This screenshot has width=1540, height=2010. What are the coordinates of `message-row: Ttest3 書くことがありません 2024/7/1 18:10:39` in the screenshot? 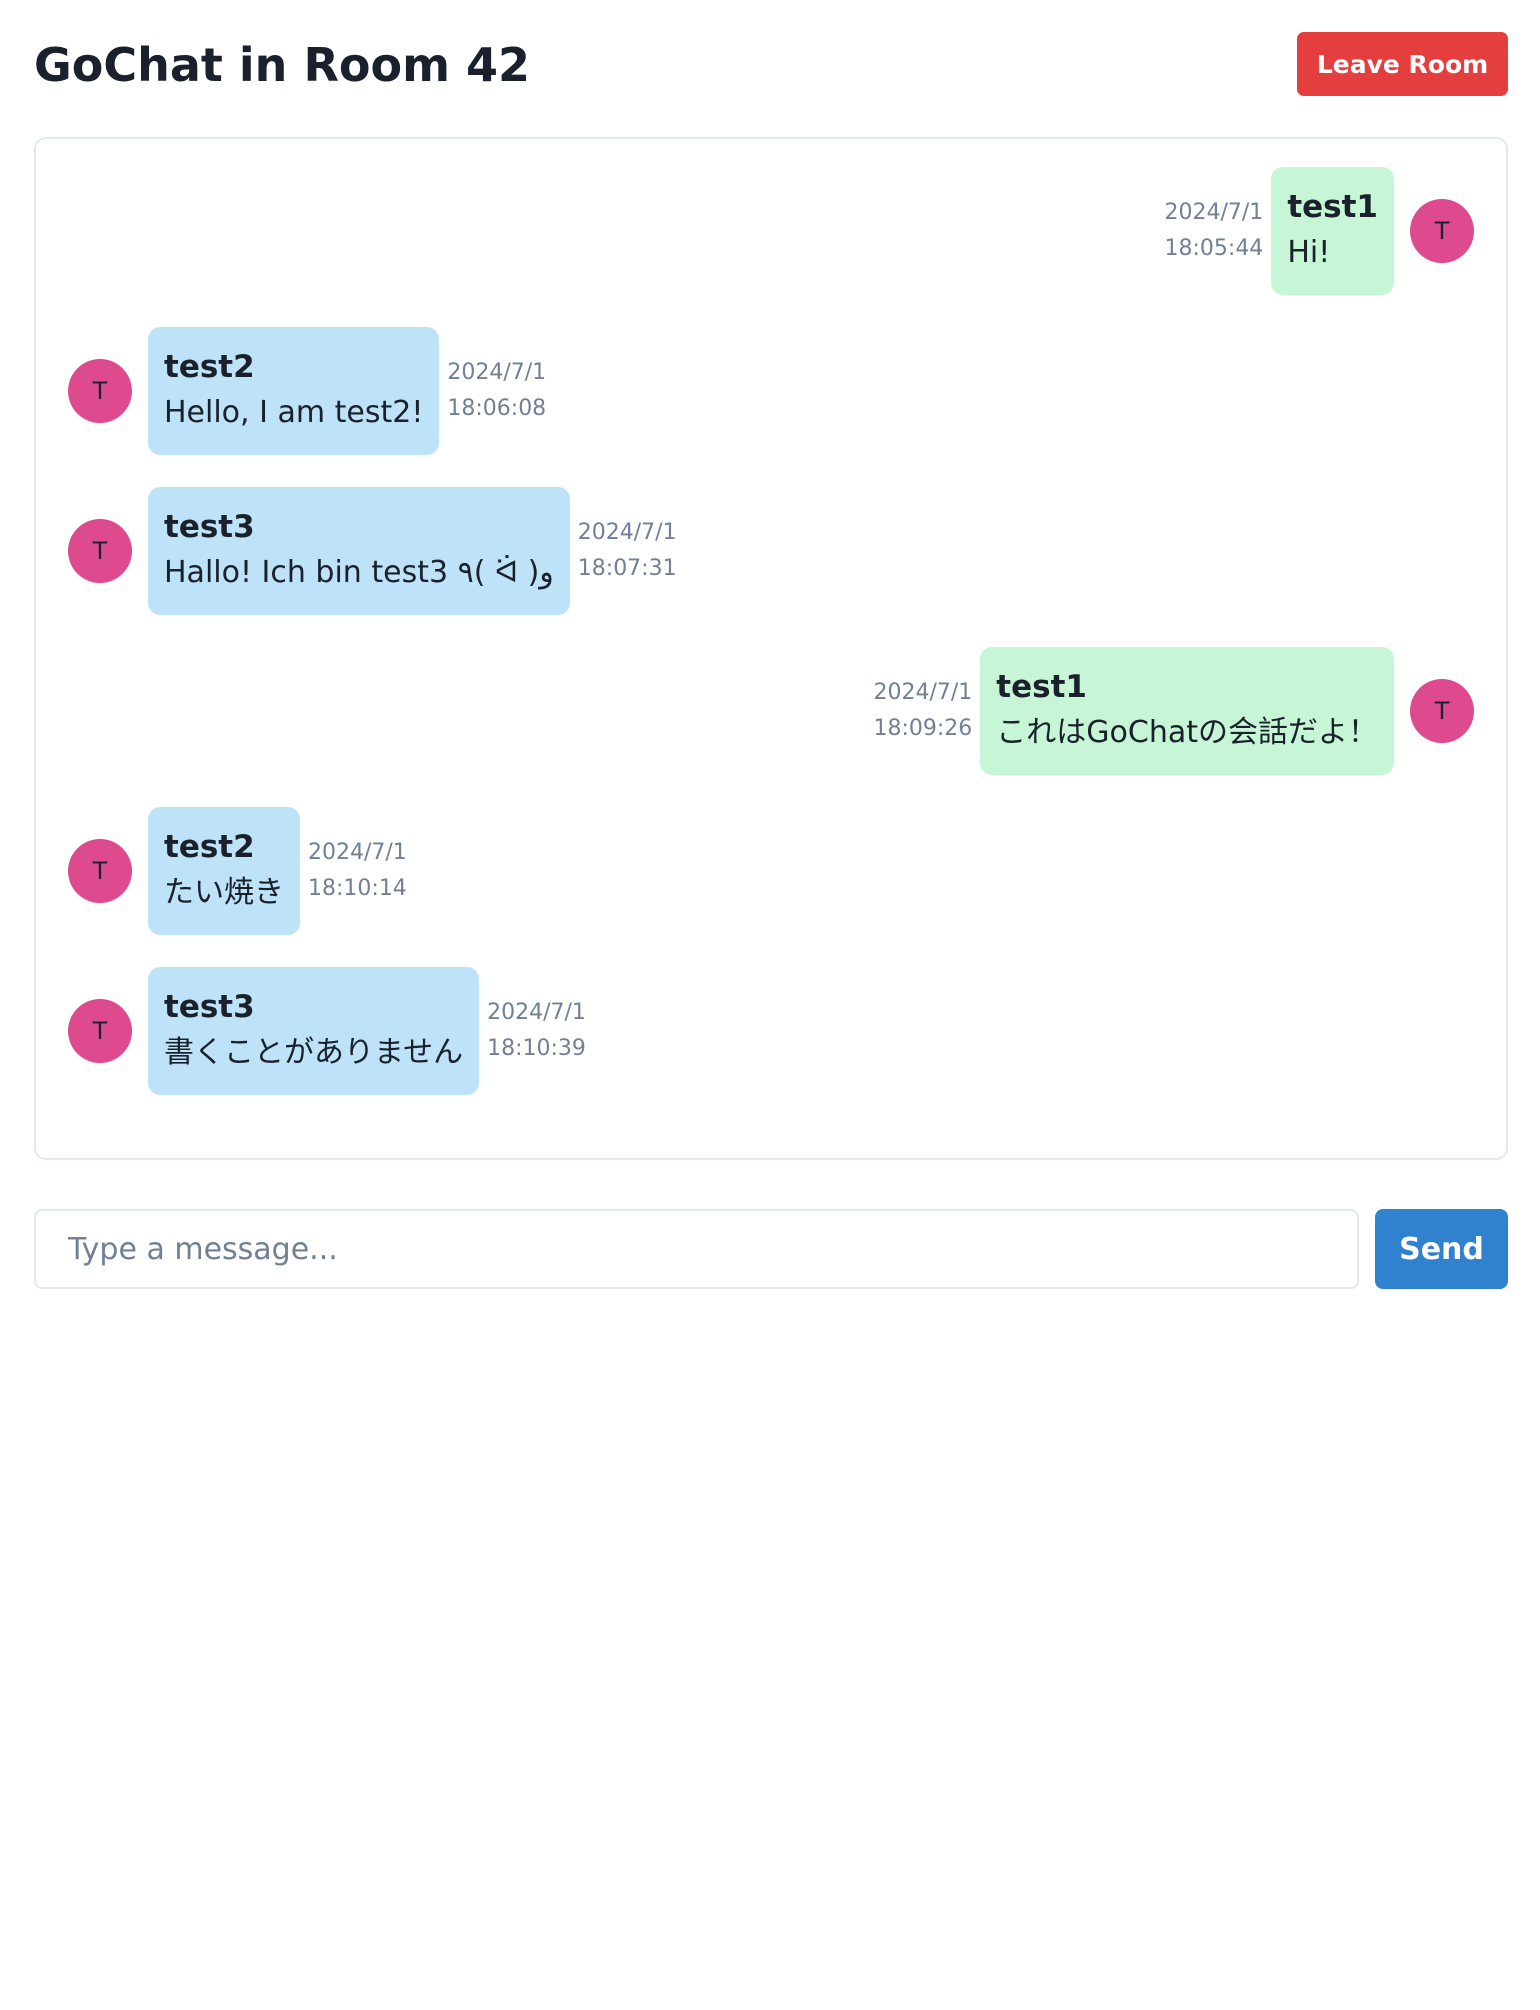 It's located at (771, 1031).